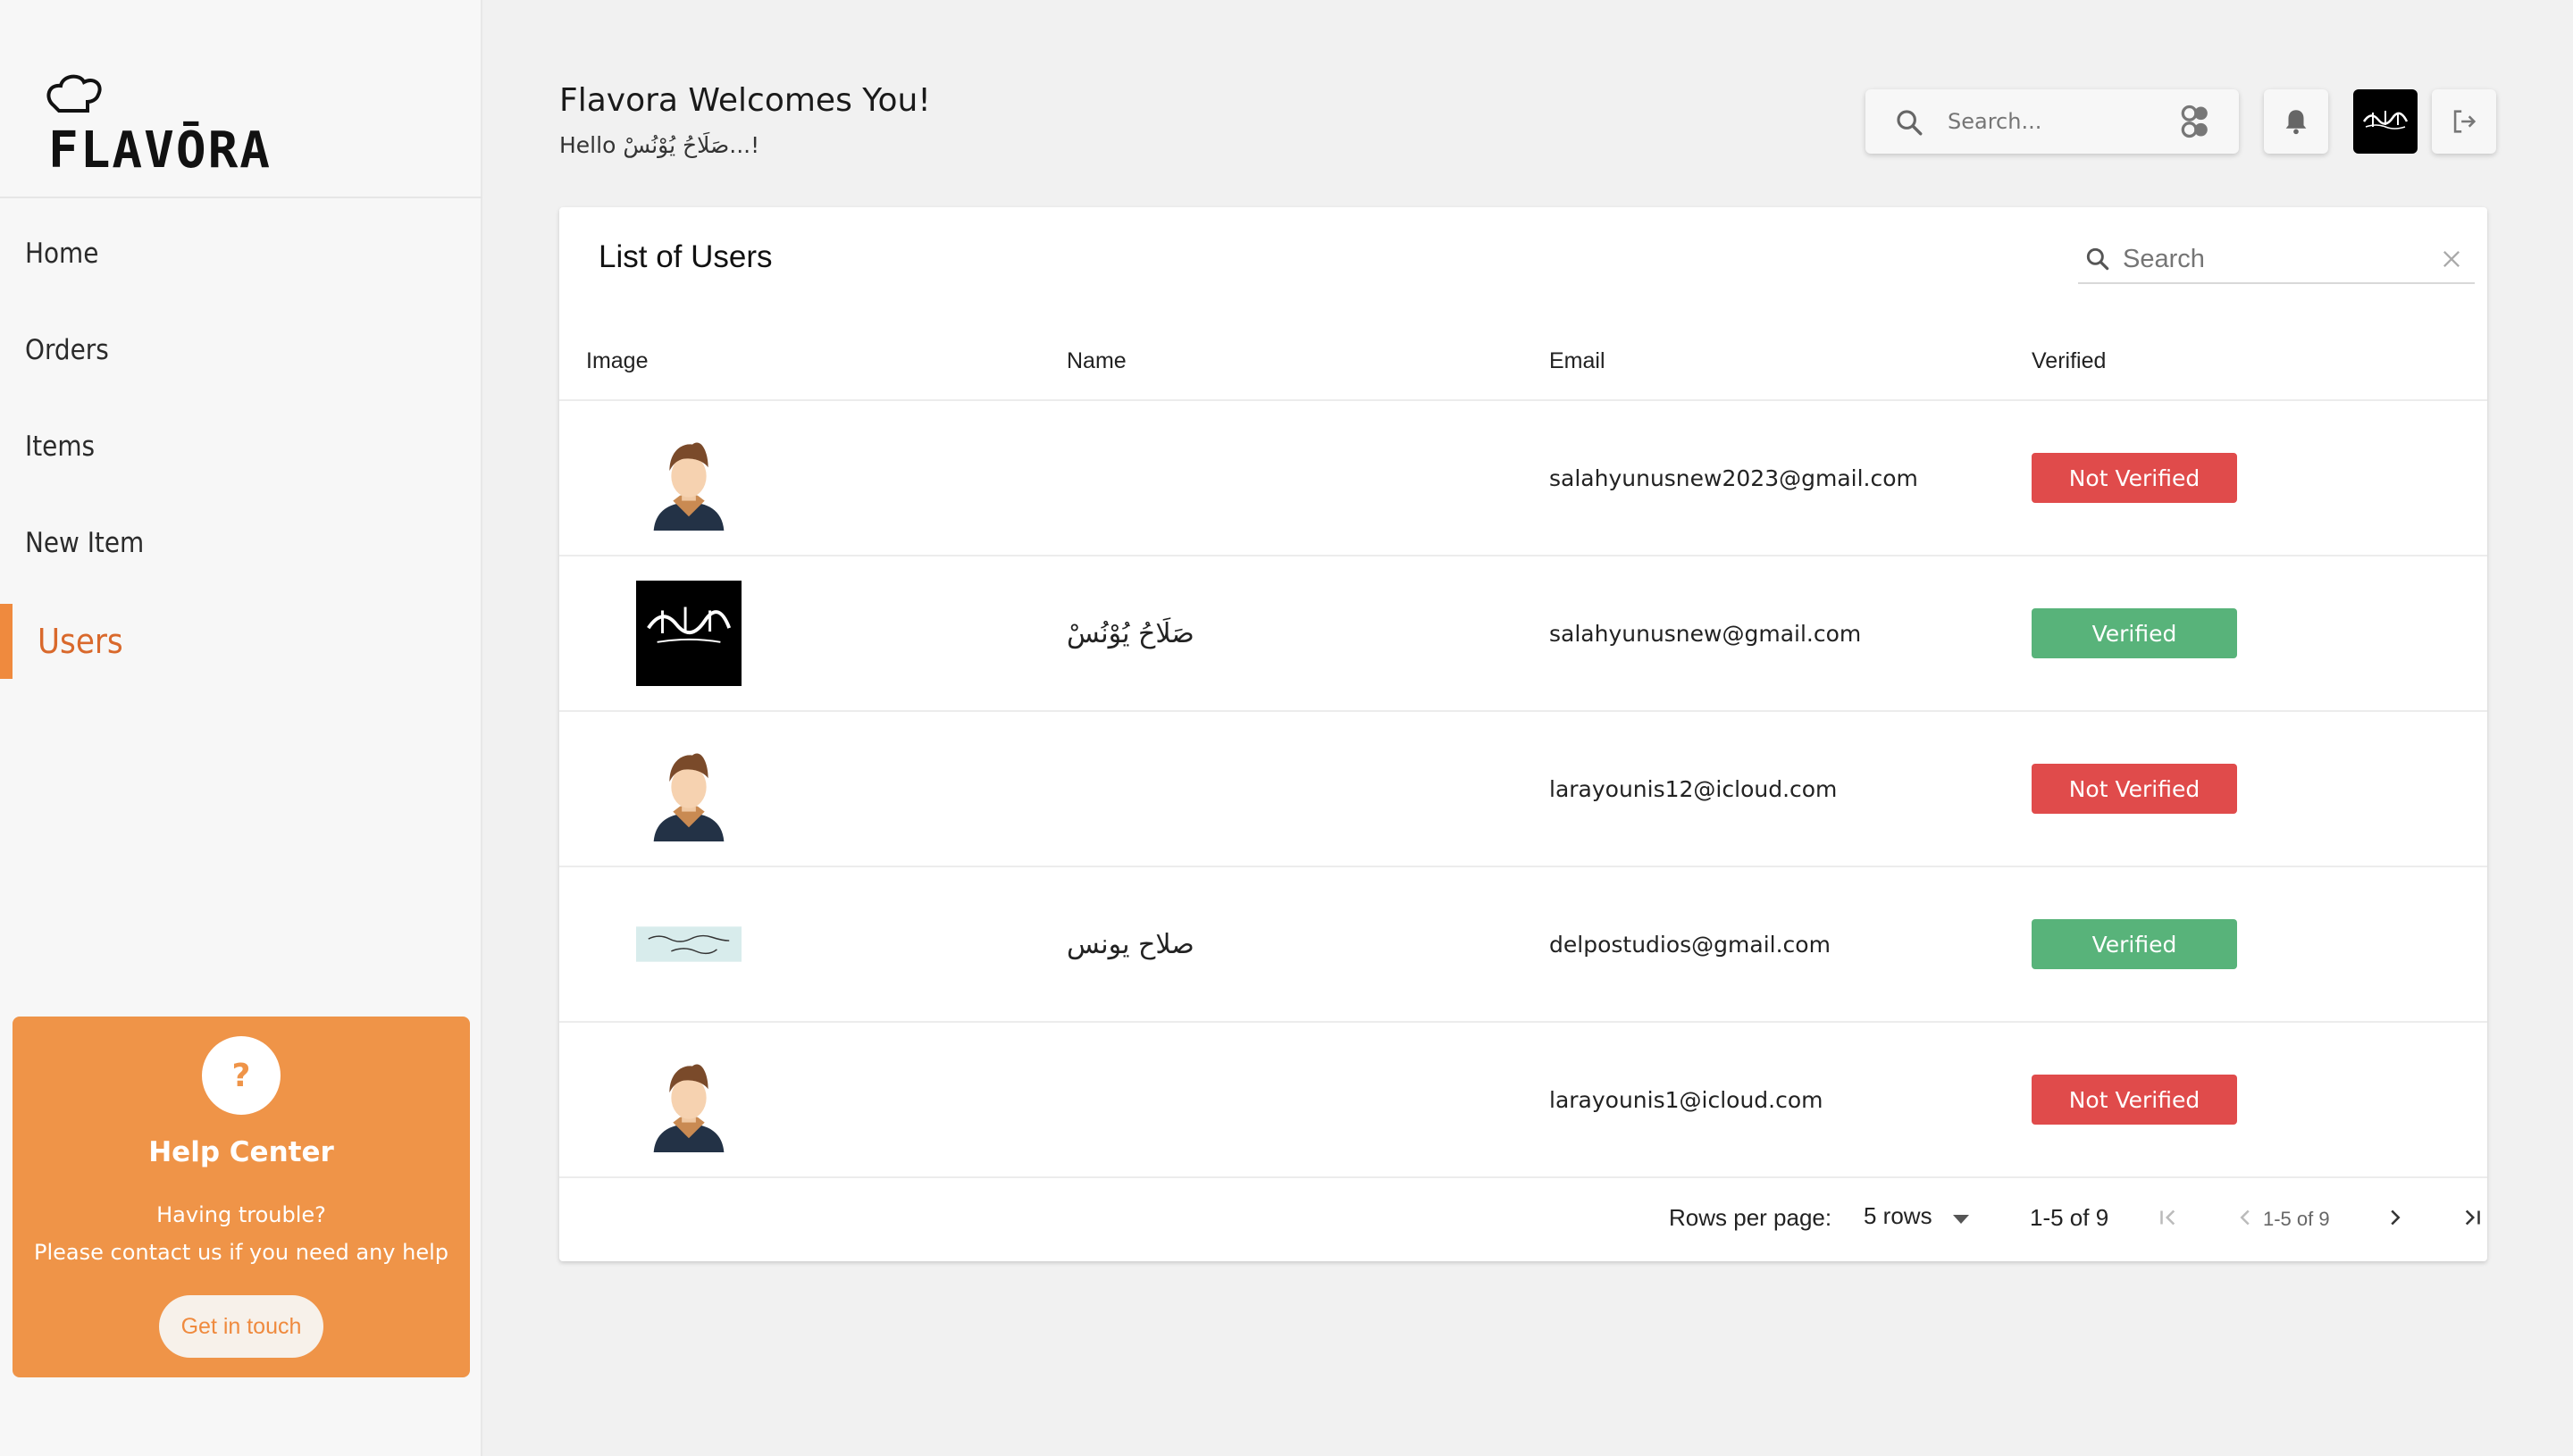  I want to click on sidebar-nav: Home Orders Items New Item Users, so click(241, 448).